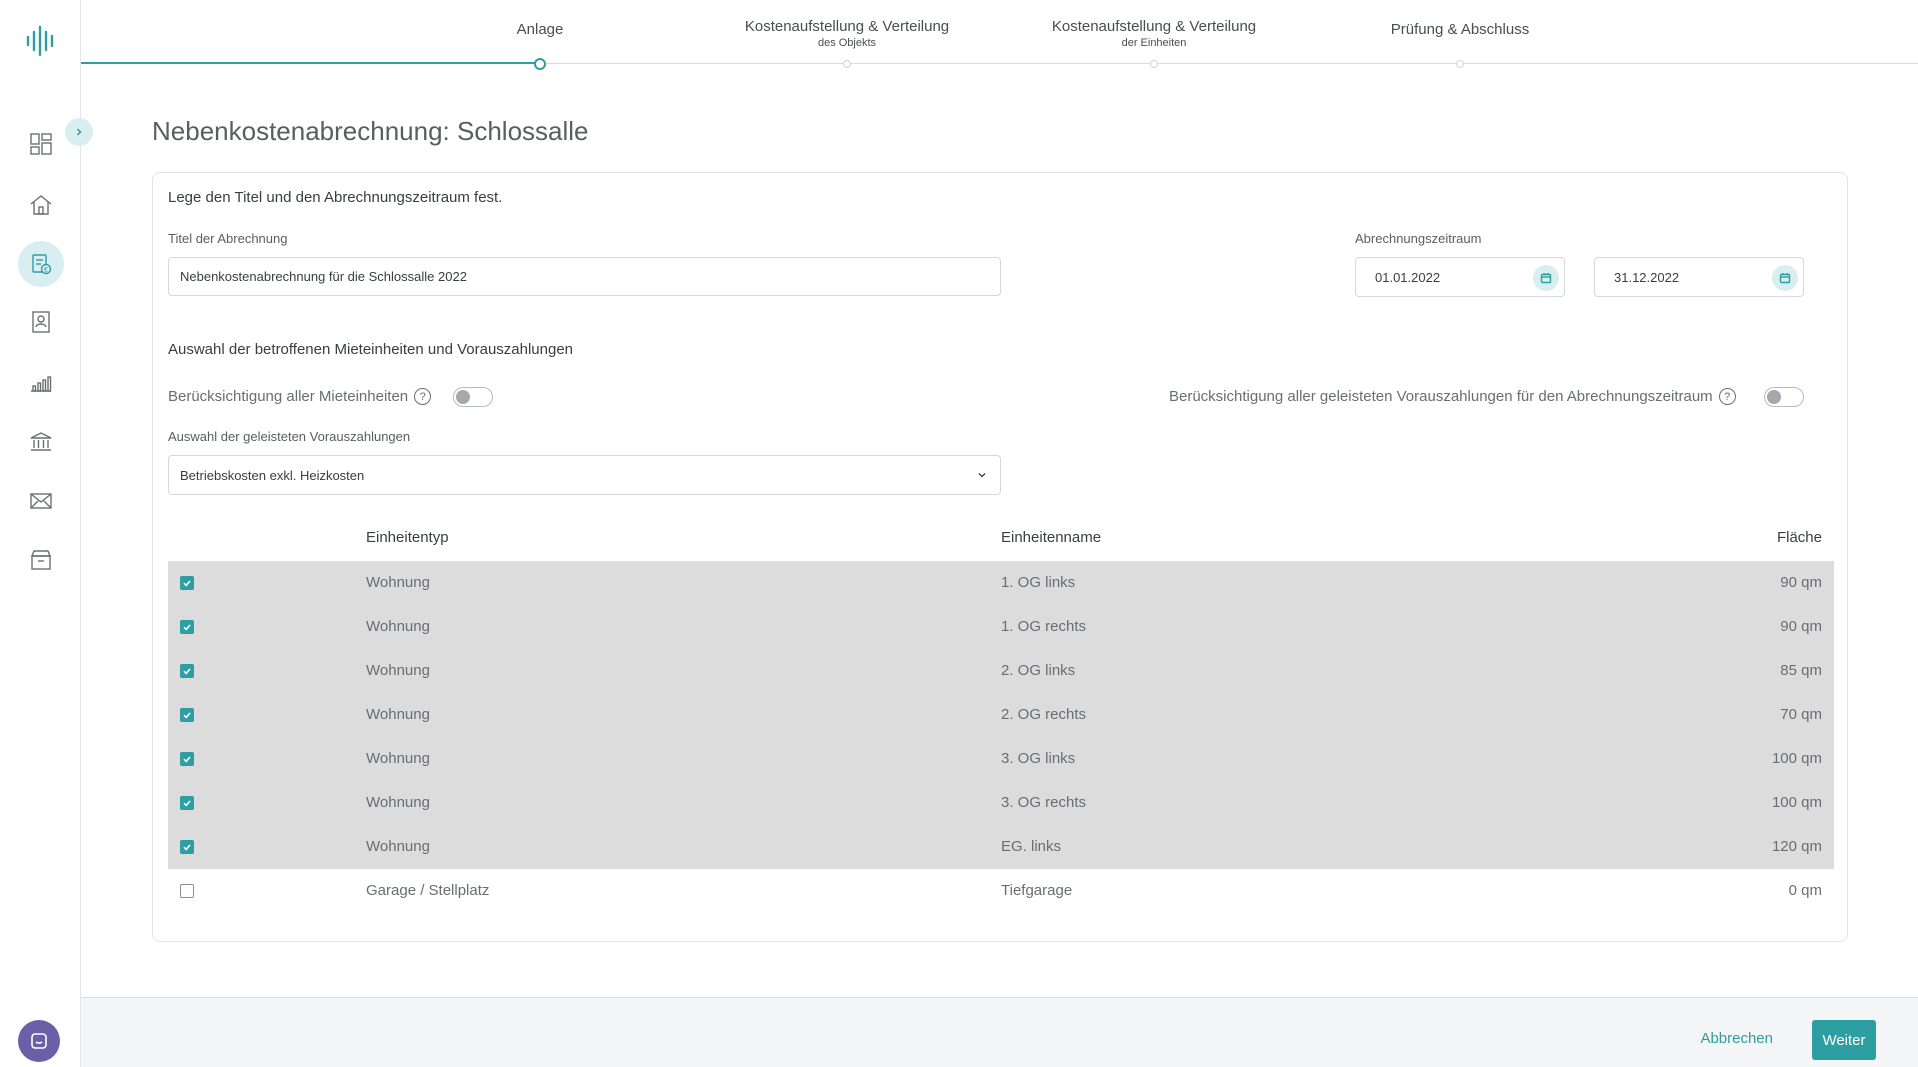 The width and height of the screenshot is (1918, 1067). What do you see at coordinates (1038, 582) in the screenshot?
I see `cell-einheitenname: 1. OG links` at bounding box center [1038, 582].